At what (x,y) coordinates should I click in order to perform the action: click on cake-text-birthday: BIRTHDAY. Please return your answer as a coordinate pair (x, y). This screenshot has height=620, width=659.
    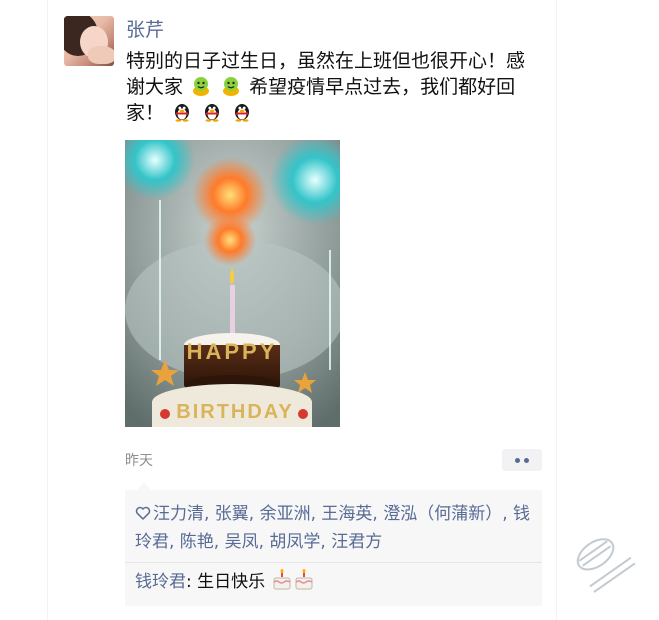
    Looking at the image, I should click on (235, 412).